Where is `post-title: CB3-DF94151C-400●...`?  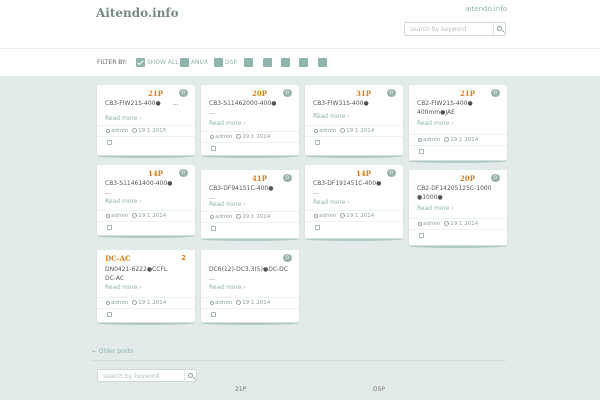 post-title: CB3-DF94151C-400●... is located at coordinates (250, 193).